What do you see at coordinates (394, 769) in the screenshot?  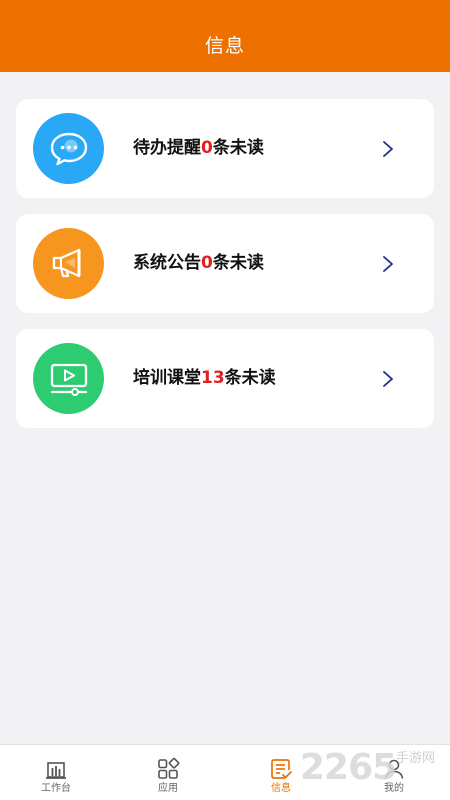 I see `person-icon` at bounding box center [394, 769].